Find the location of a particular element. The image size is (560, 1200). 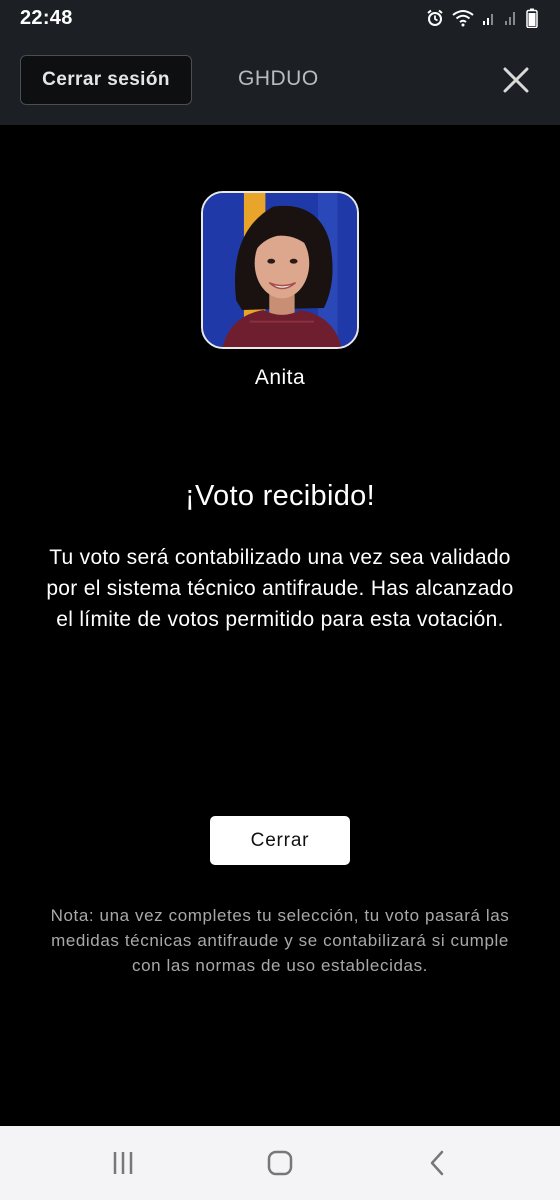

wifi-icon is located at coordinates (463, 18).